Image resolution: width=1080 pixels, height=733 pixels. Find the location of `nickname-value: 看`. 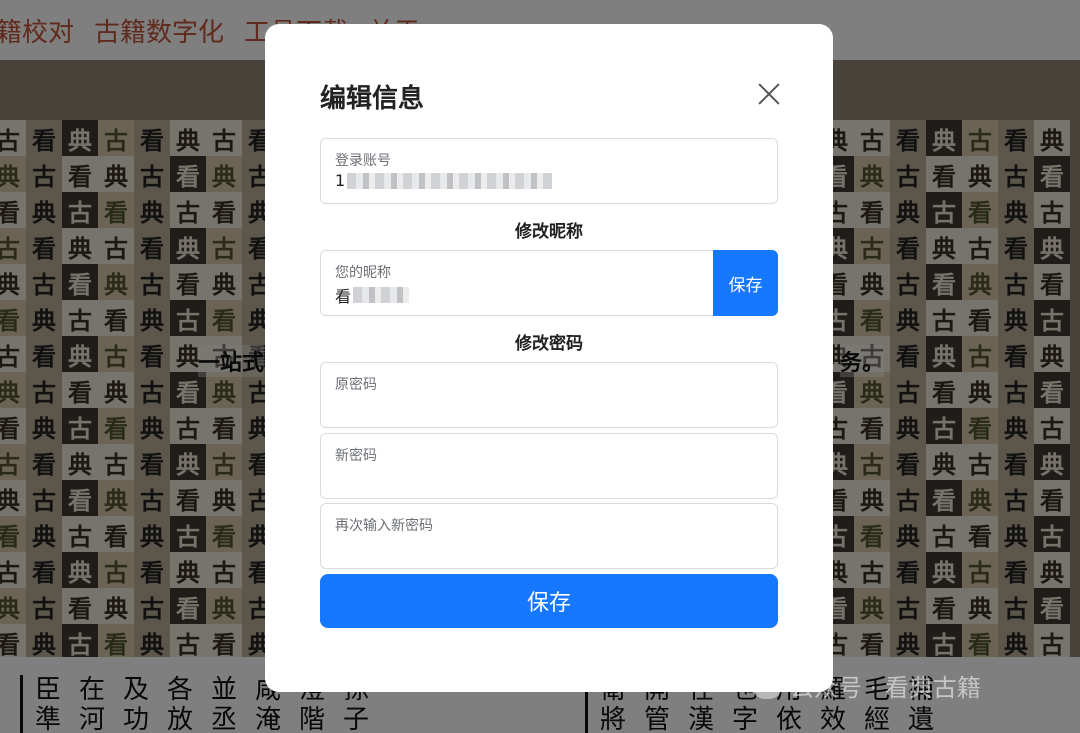

nickname-value: 看 is located at coordinates (372, 295).